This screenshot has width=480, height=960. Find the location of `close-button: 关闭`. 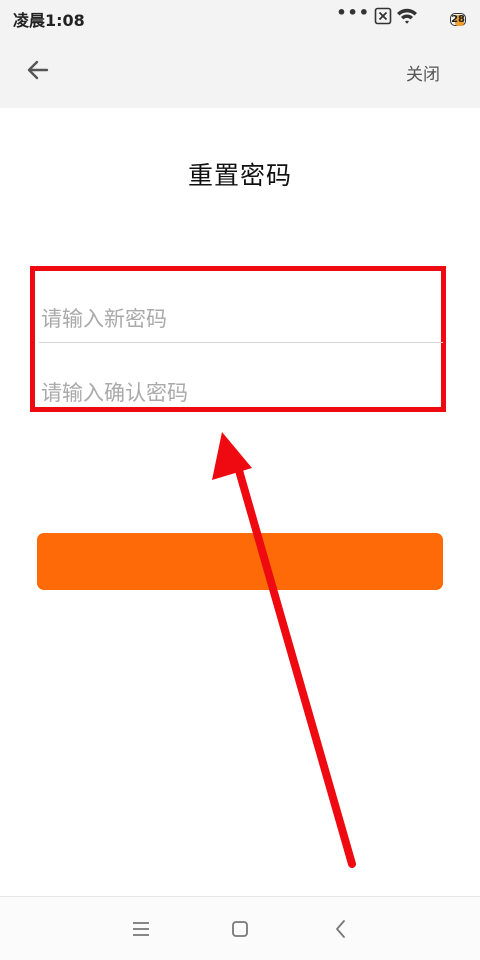

close-button: 关闭 is located at coordinates (423, 72).